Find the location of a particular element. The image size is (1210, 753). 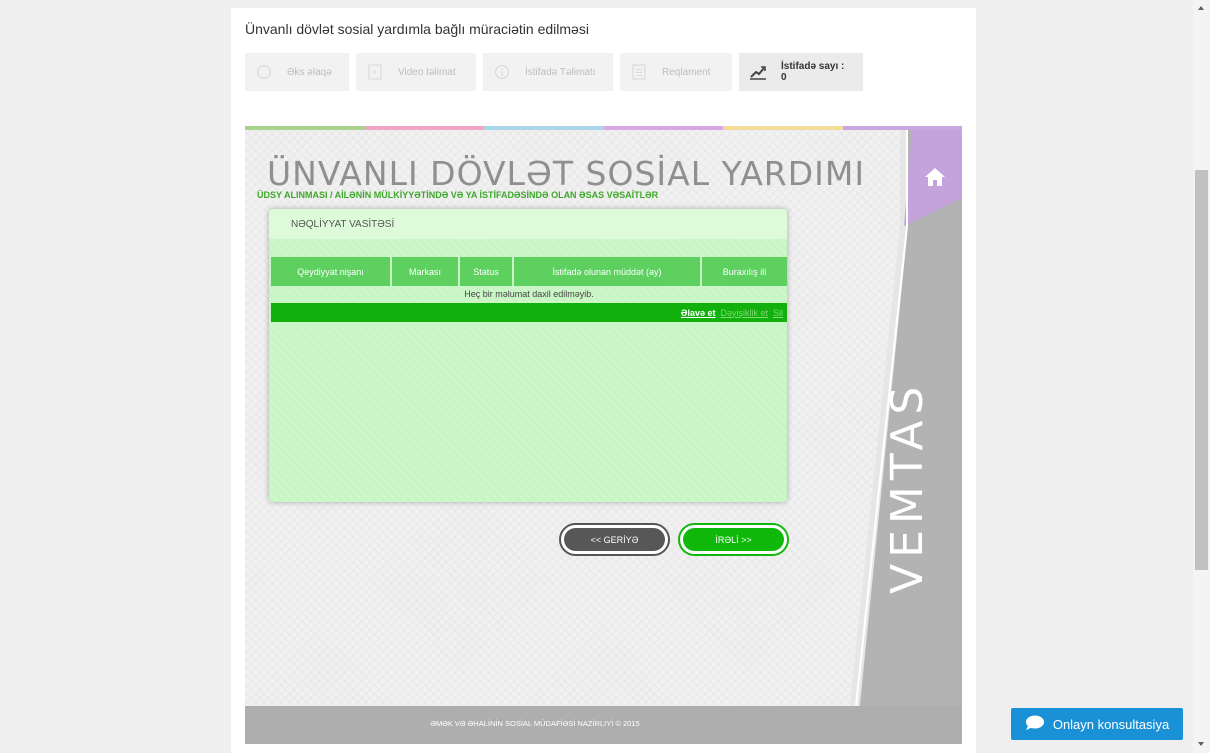

page-scrollbar is located at coordinates (1201, 376).